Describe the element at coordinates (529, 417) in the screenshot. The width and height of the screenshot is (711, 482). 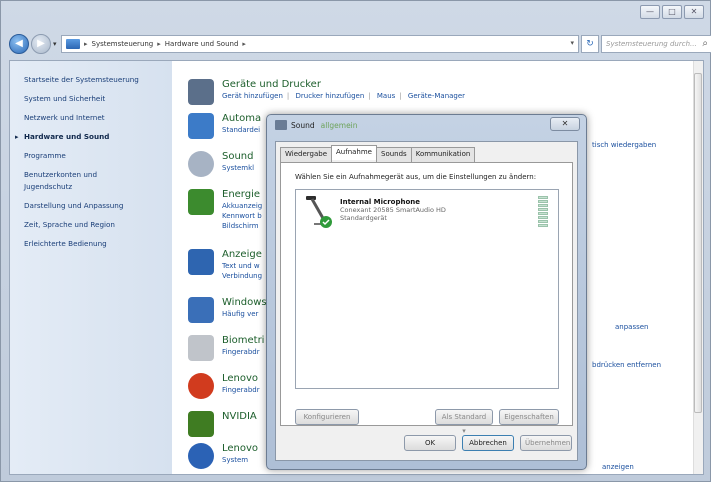
I see `properties-button: Eigenschaften` at that location.